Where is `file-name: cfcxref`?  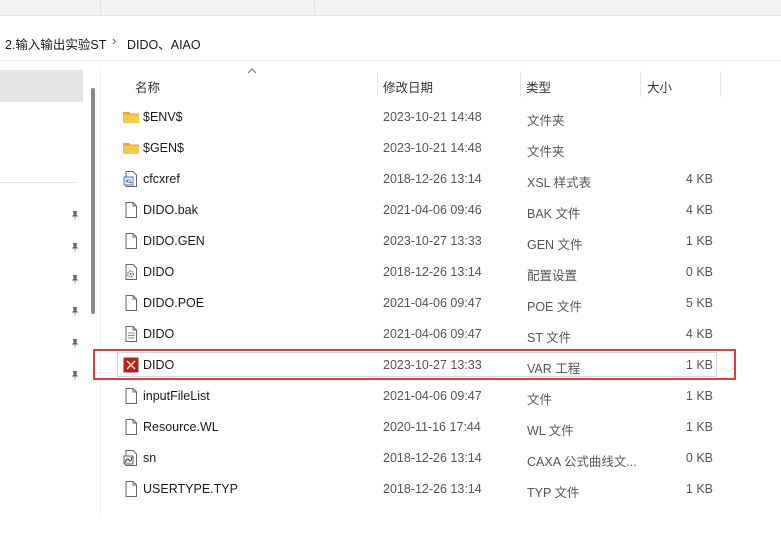 file-name: cfcxref is located at coordinates (161, 179).